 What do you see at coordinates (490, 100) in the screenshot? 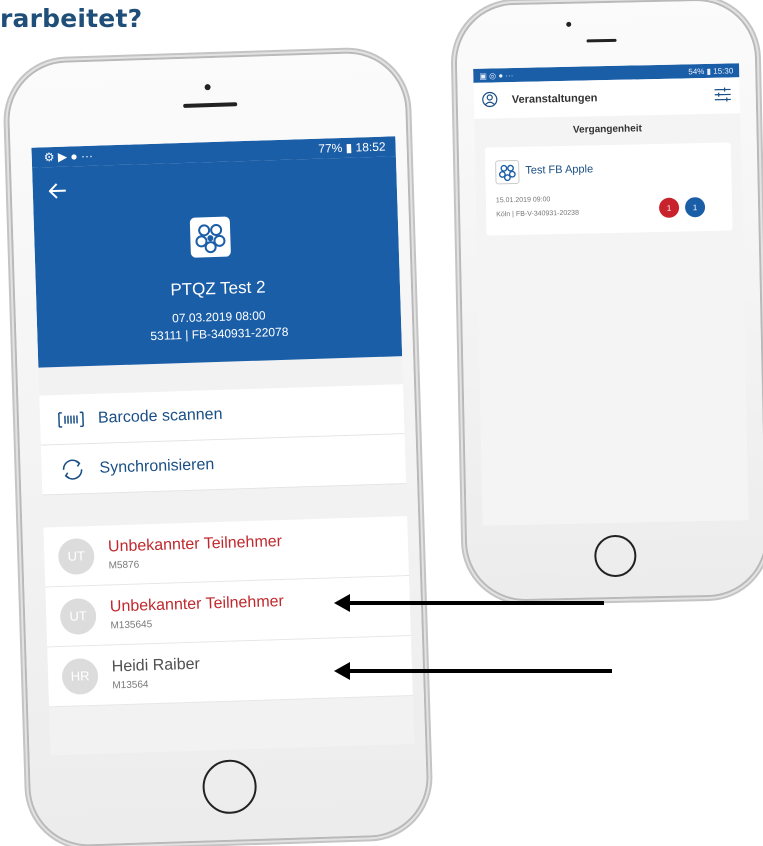
I see `user-icon` at bounding box center [490, 100].